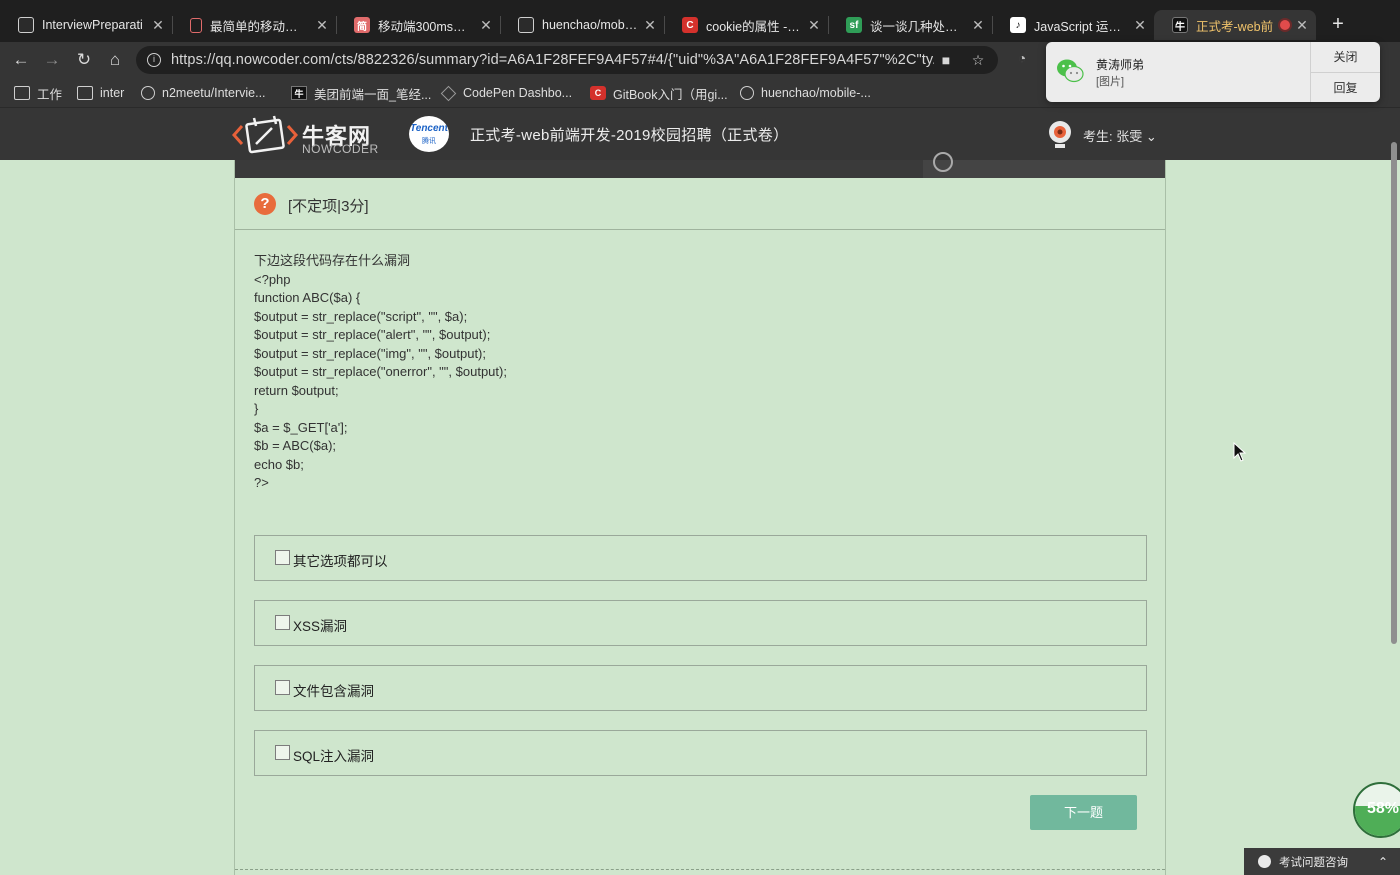 The image size is (1400, 875). What do you see at coordinates (1235, 25) in the screenshot?
I see `browser-tab-active: 牛 正式考-web前 ✕` at bounding box center [1235, 25].